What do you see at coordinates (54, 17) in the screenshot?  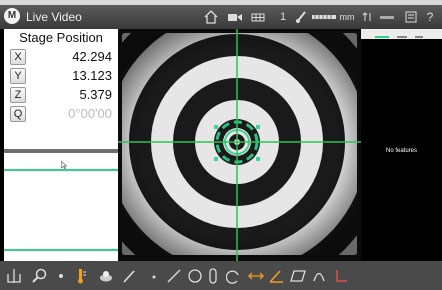 I see `app-title: Live Video` at bounding box center [54, 17].